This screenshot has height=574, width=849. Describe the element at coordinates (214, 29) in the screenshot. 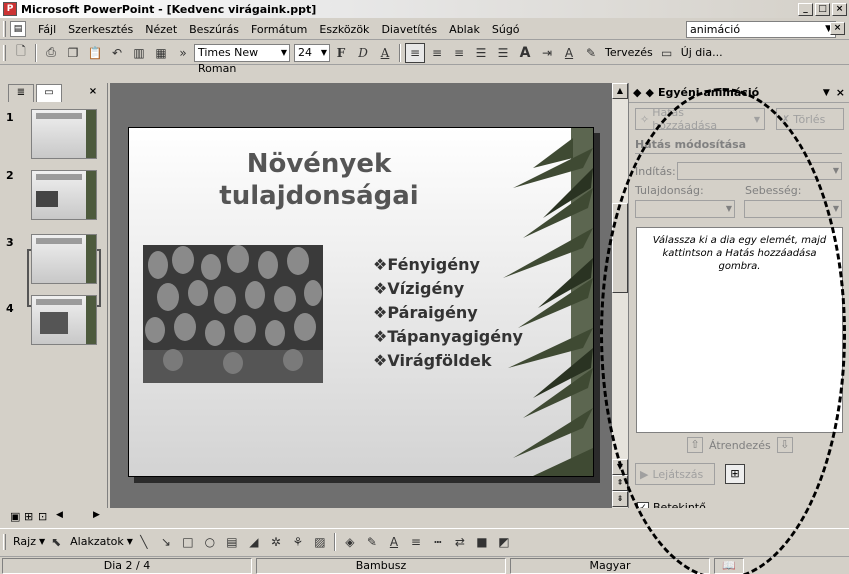

I see `menu-insert: Beszúrás` at that location.